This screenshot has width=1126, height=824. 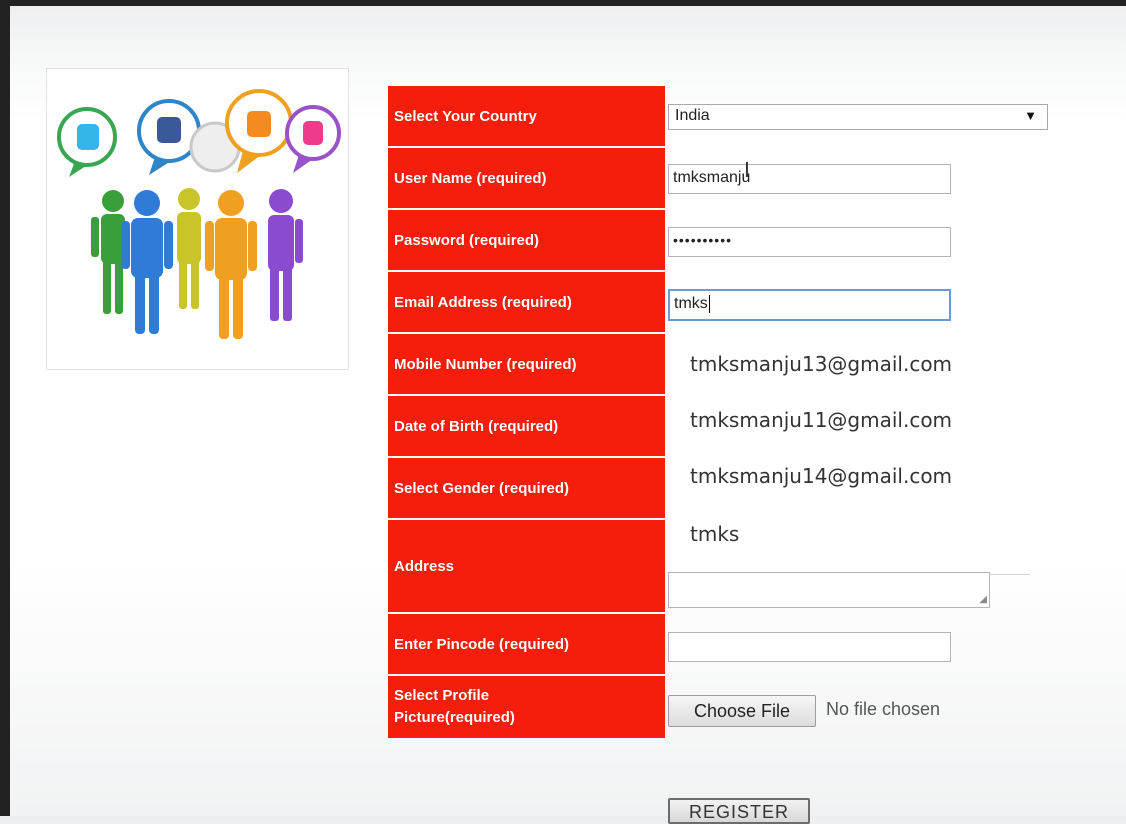 What do you see at coordinates (809, 179) in the screenshot?
I see `username-input: tmksmanju` at bounding box center [809, 179].